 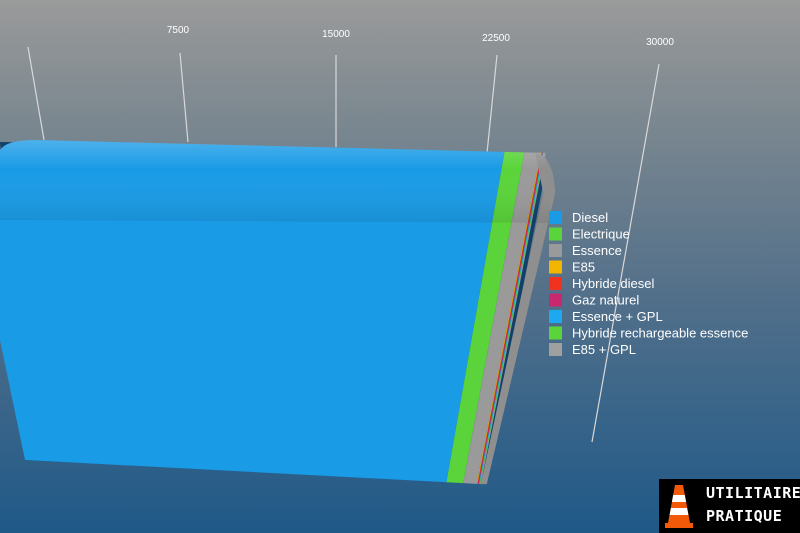 I want to click on legend-swatch-e85, so click(x=555, y=267).